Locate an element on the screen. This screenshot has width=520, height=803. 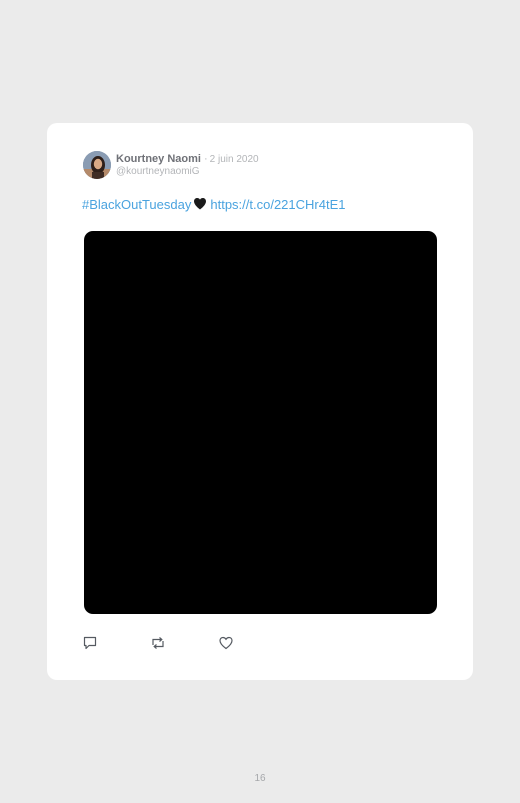
black-heart-icon is located at coordinates (200, 206).